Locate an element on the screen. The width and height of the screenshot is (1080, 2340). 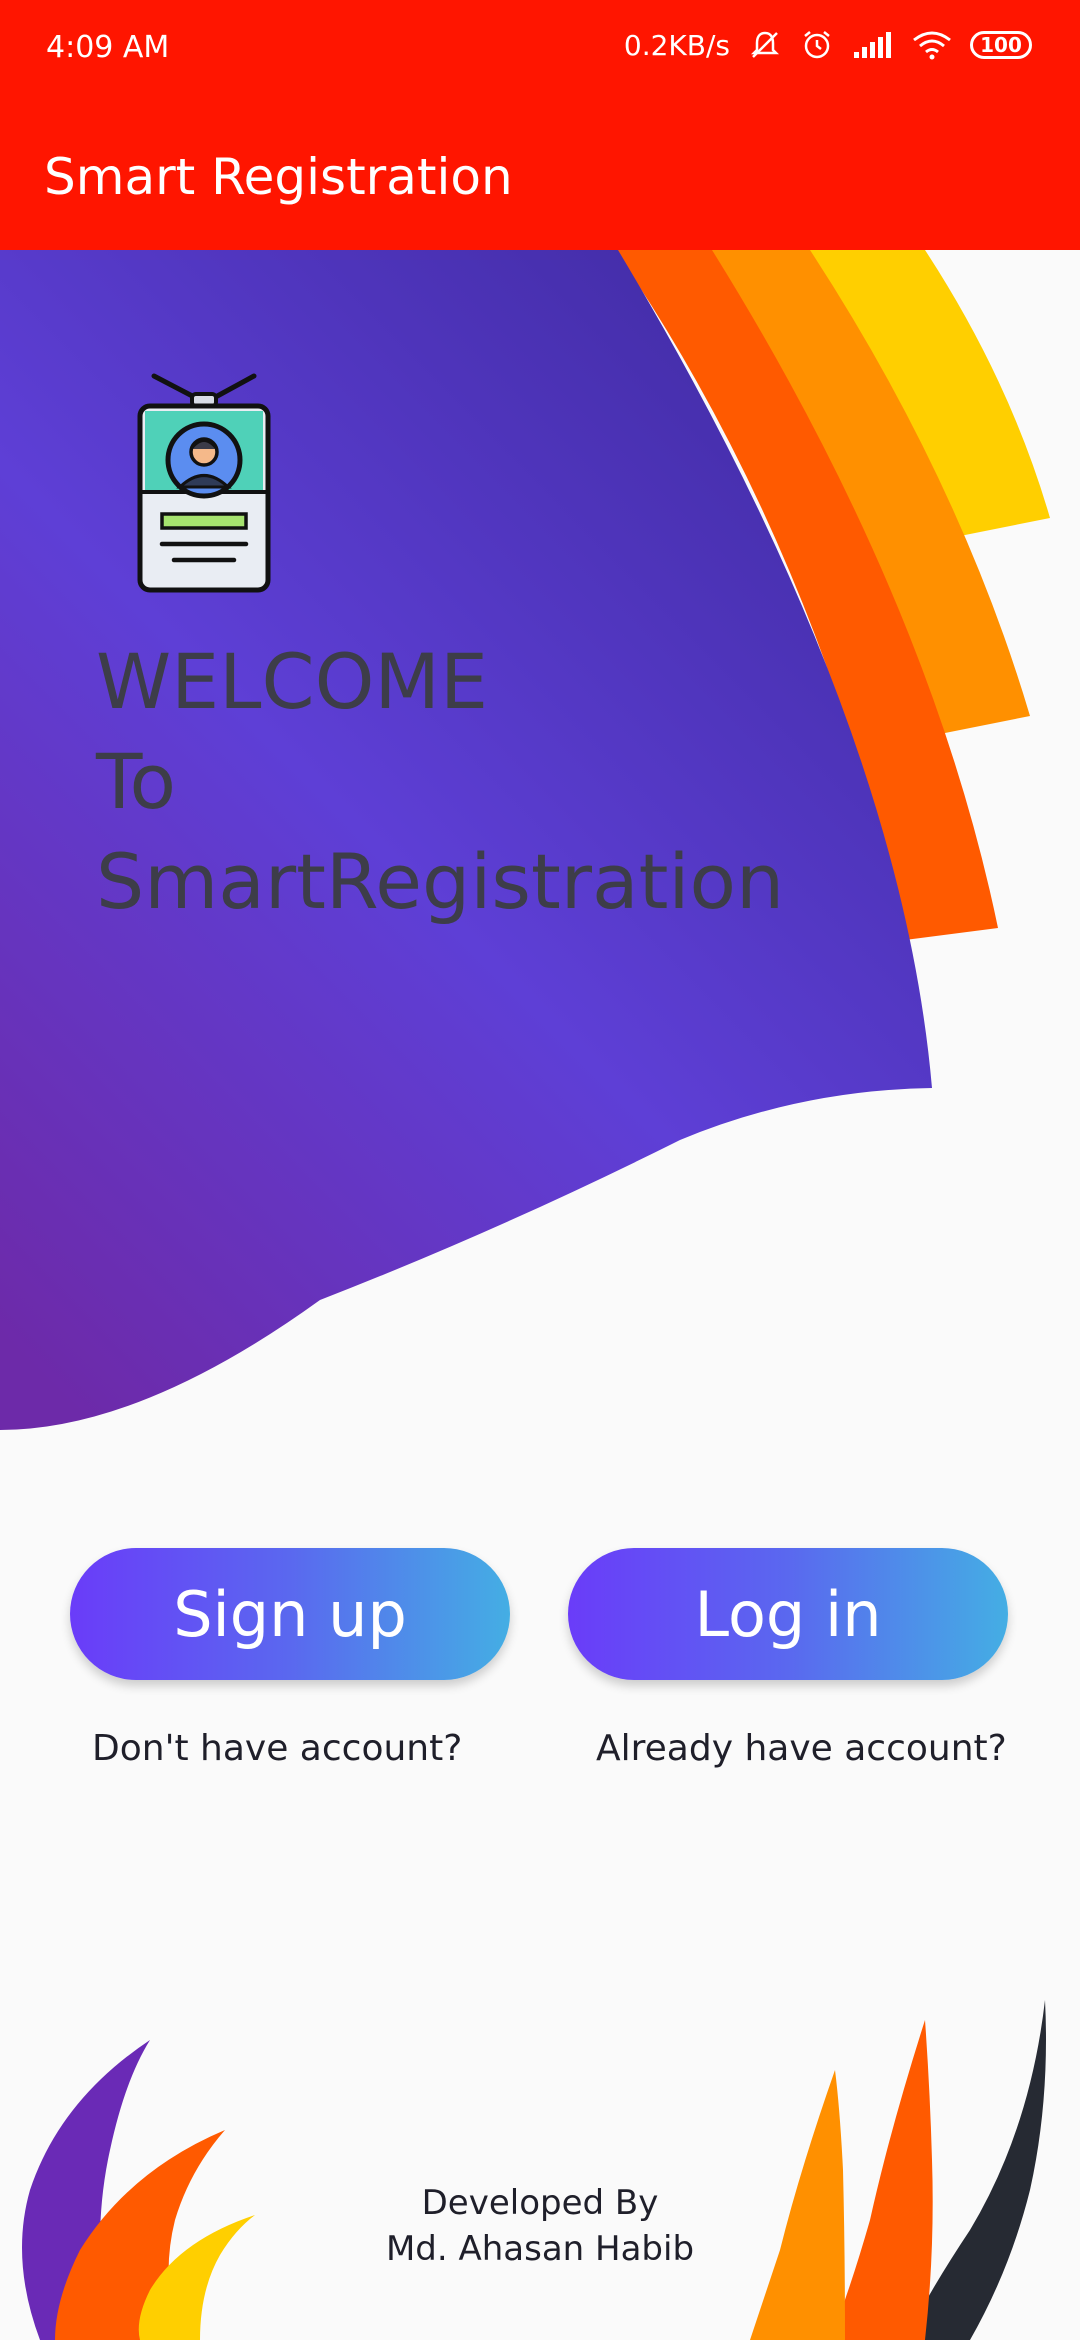
status-indicators: 0.2KB/s 100 is located at coordinates (828, 45).